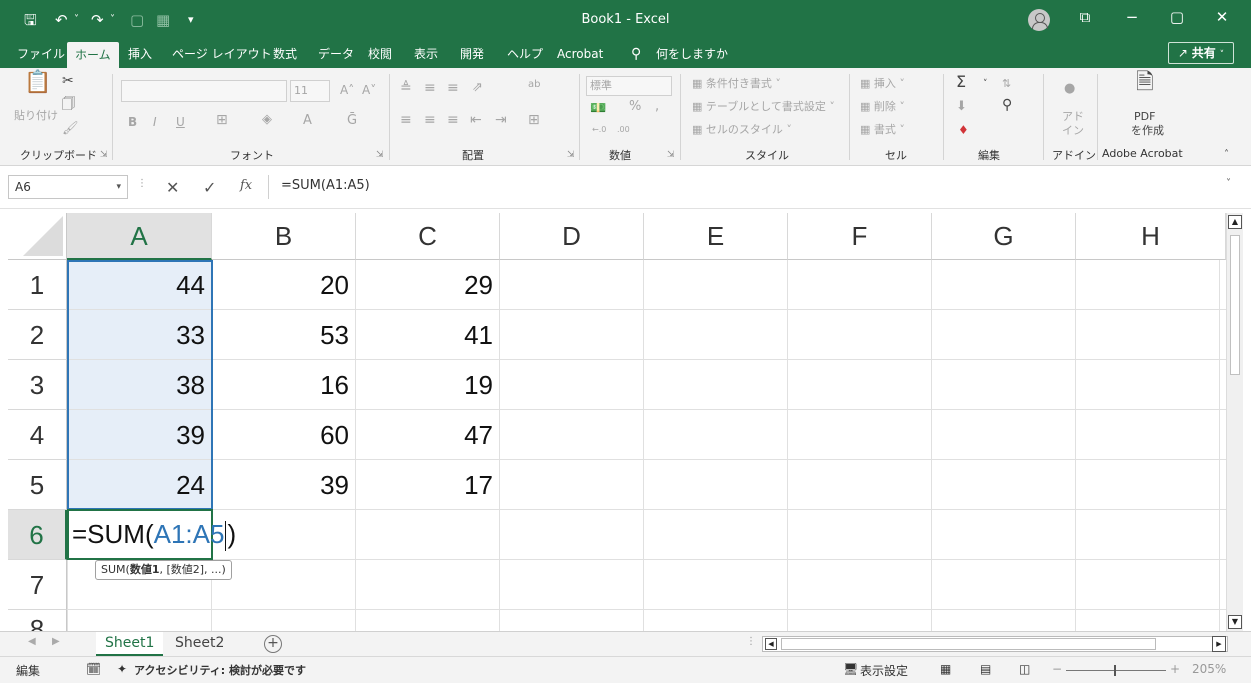  What do you see at coordinates (267, 120) in the screenshot?
I see `fill-color-icon: ◈` at bounding box center [267, 120].